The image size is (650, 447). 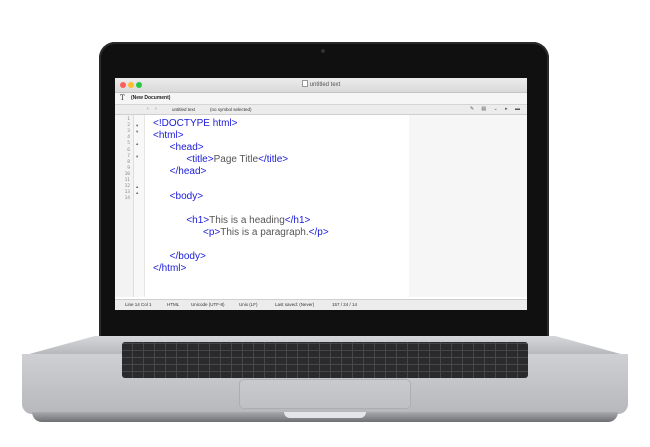 I want to click on code-tag: </title>, so click(x=273, y=160).